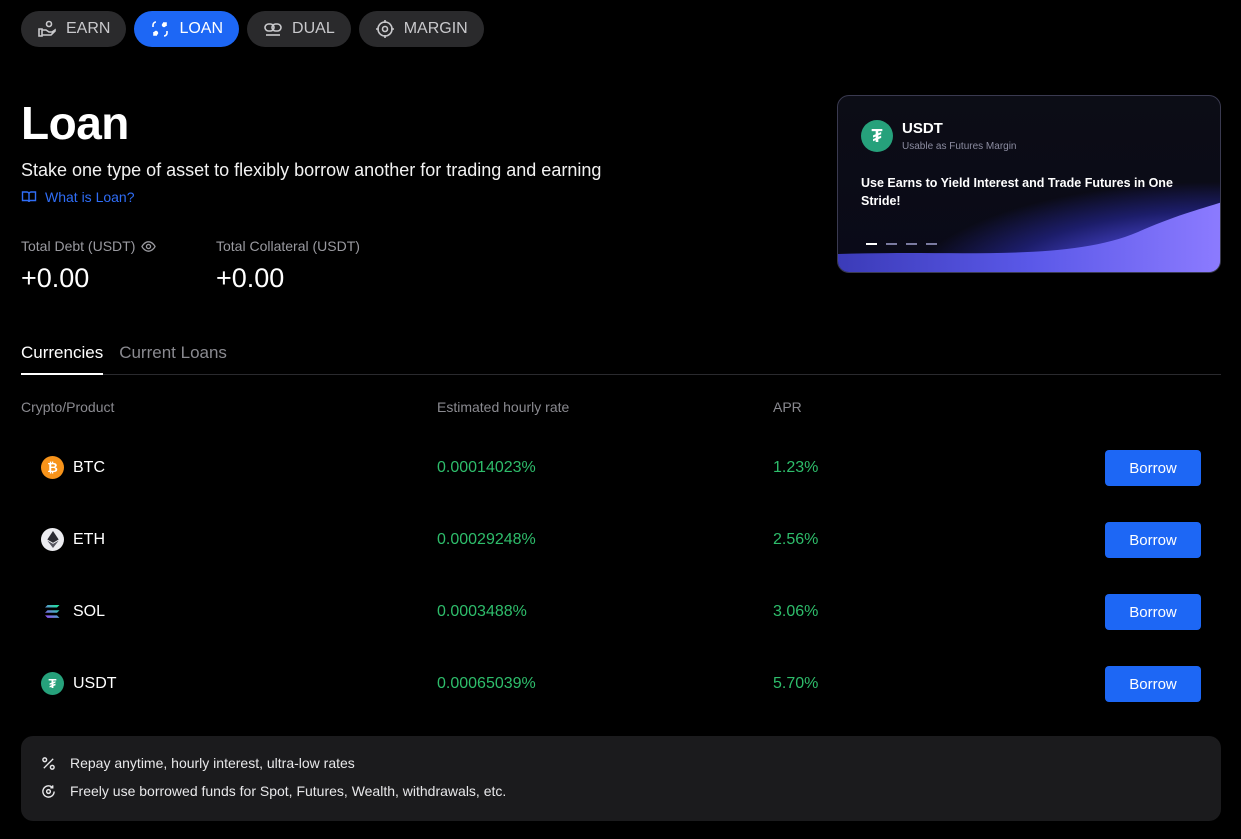 This screenshot has width=1241, height=839. I want to click on banner-caption: Usable as Futures Margin, so click(959, 146).